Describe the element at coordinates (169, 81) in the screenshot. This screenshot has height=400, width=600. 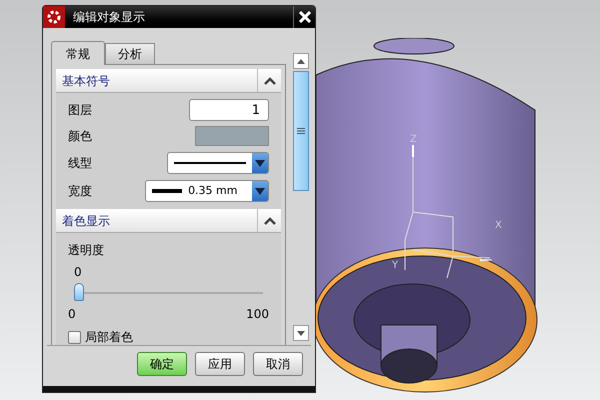
I see `section-header: 基本符号` at that location.